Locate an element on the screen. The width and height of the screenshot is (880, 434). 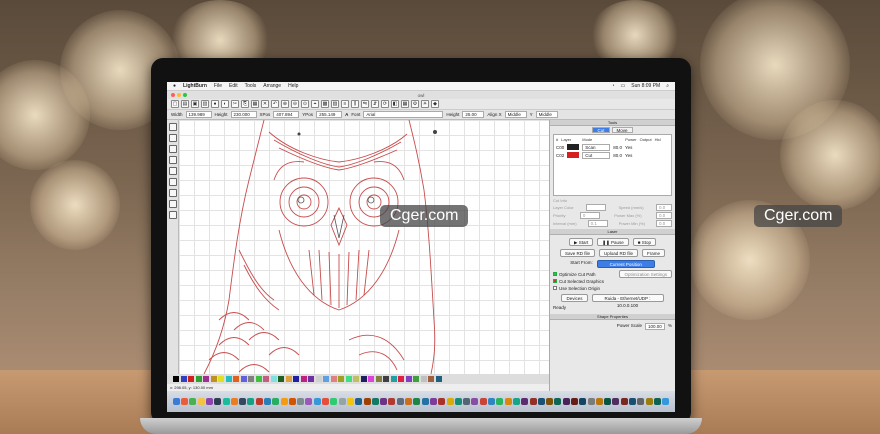
frame-icon: ⌖ is located at coordinates (315, 104).